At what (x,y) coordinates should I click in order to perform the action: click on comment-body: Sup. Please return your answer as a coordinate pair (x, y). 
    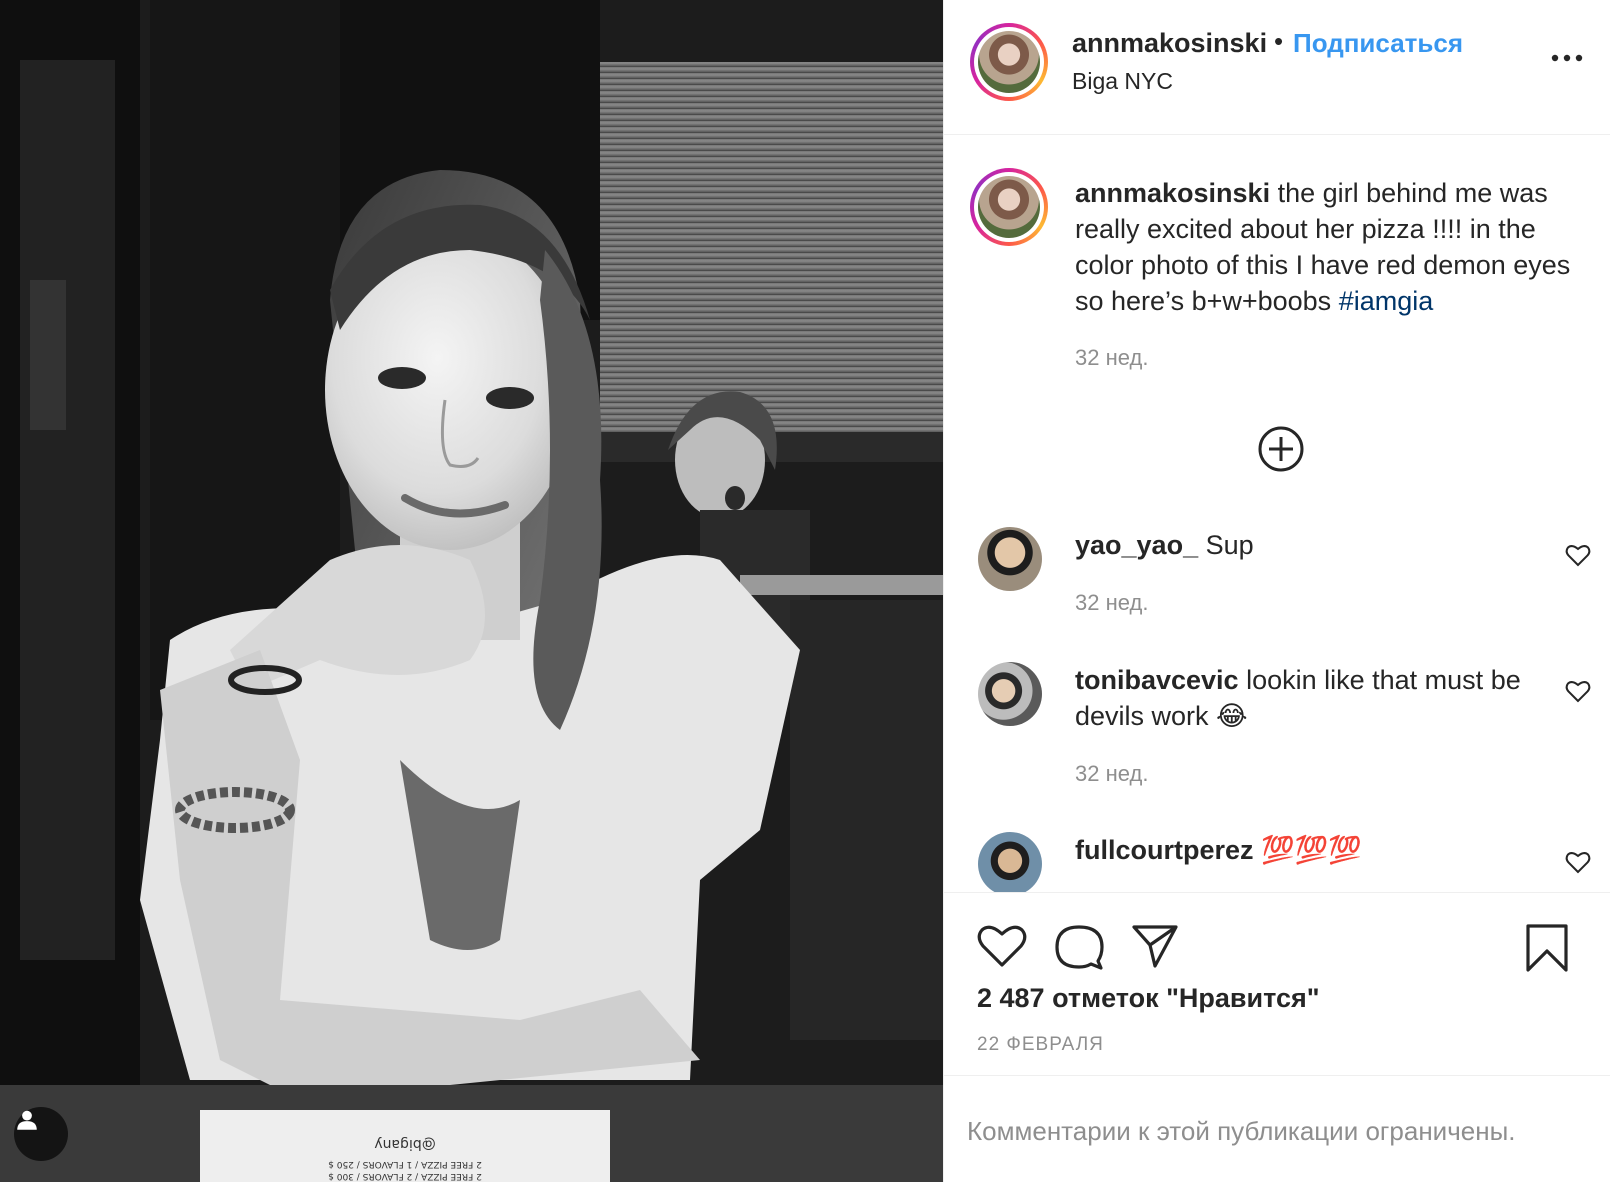
    Looking at the image, I should click on (1226, 545).